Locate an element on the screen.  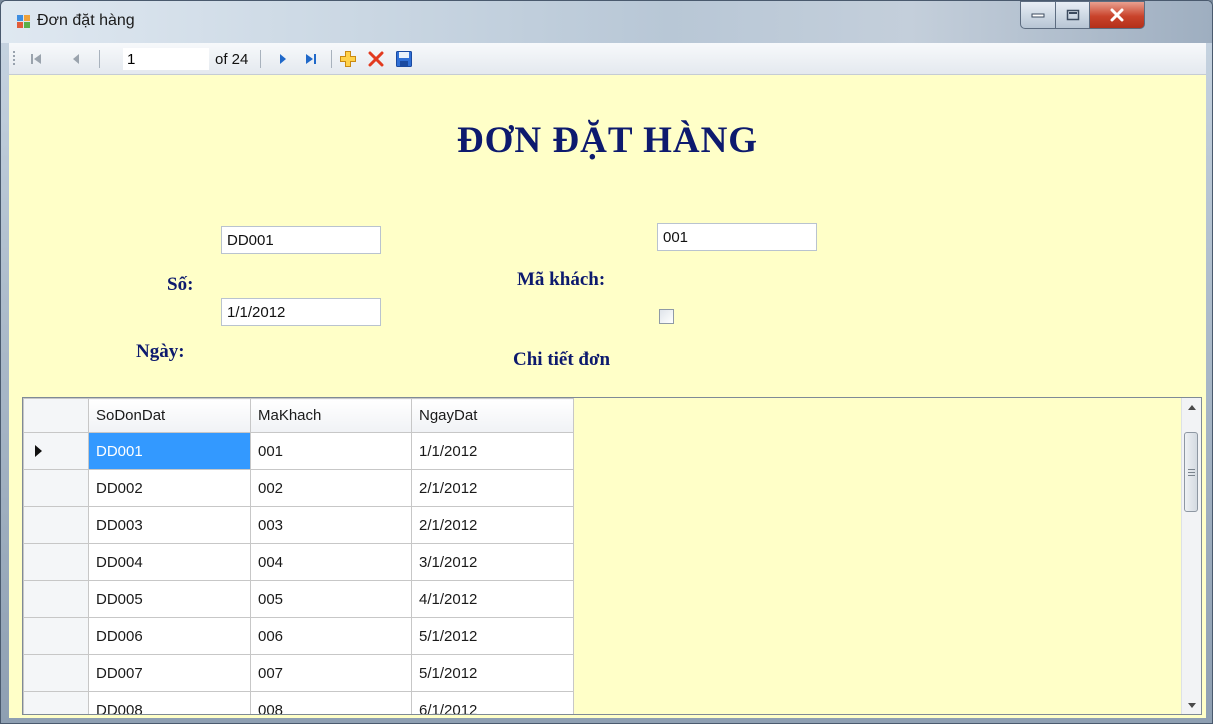
row-header-corner is located at coordinates (56, 415).